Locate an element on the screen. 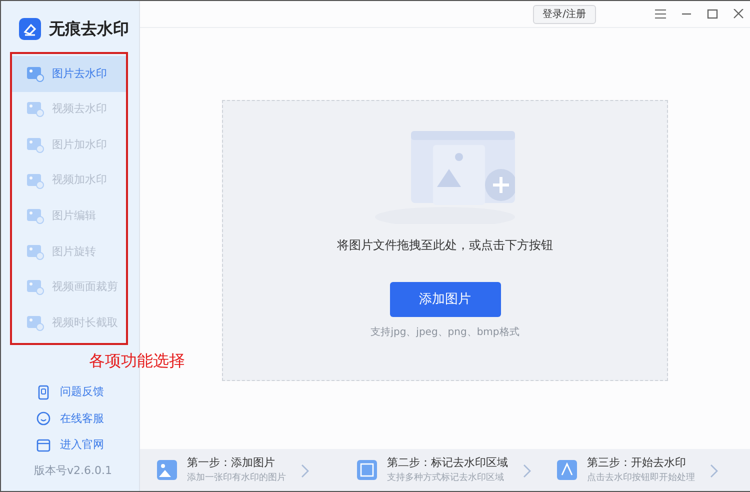 The image size is (750, 492). step-title: 第三步：开始去水印 is located at coordinates (637, 463).